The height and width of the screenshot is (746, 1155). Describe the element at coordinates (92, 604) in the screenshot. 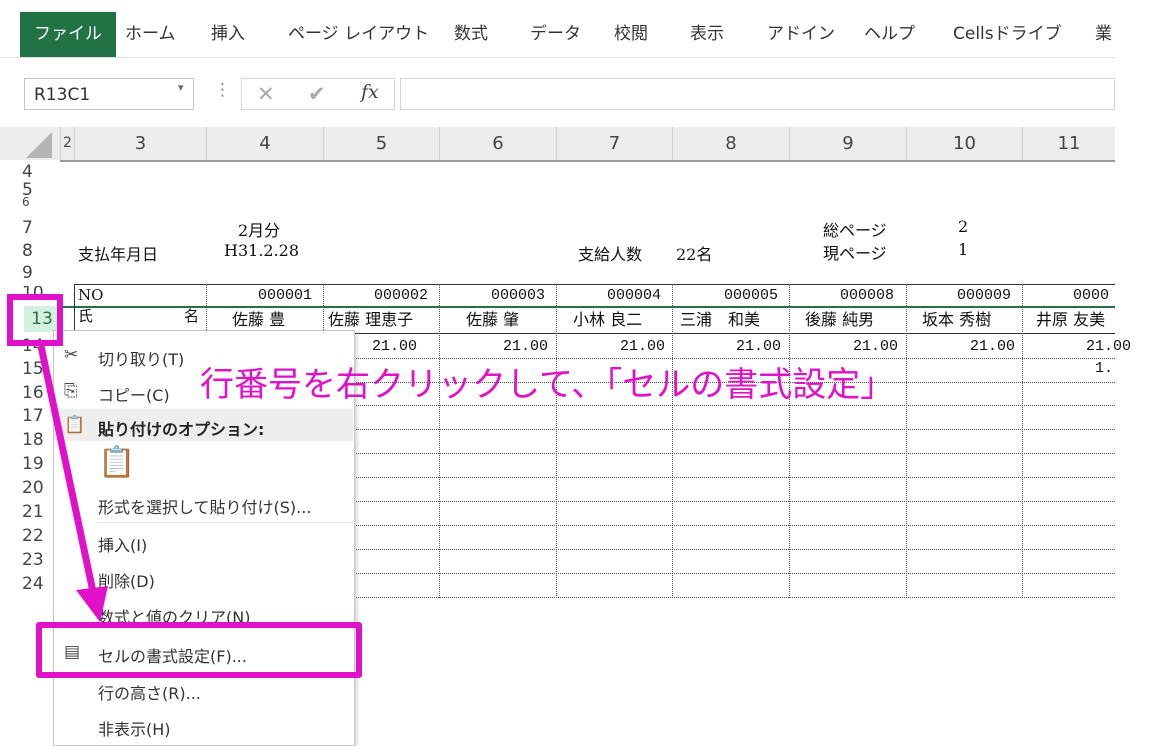

I see `arrow-head` at that location.